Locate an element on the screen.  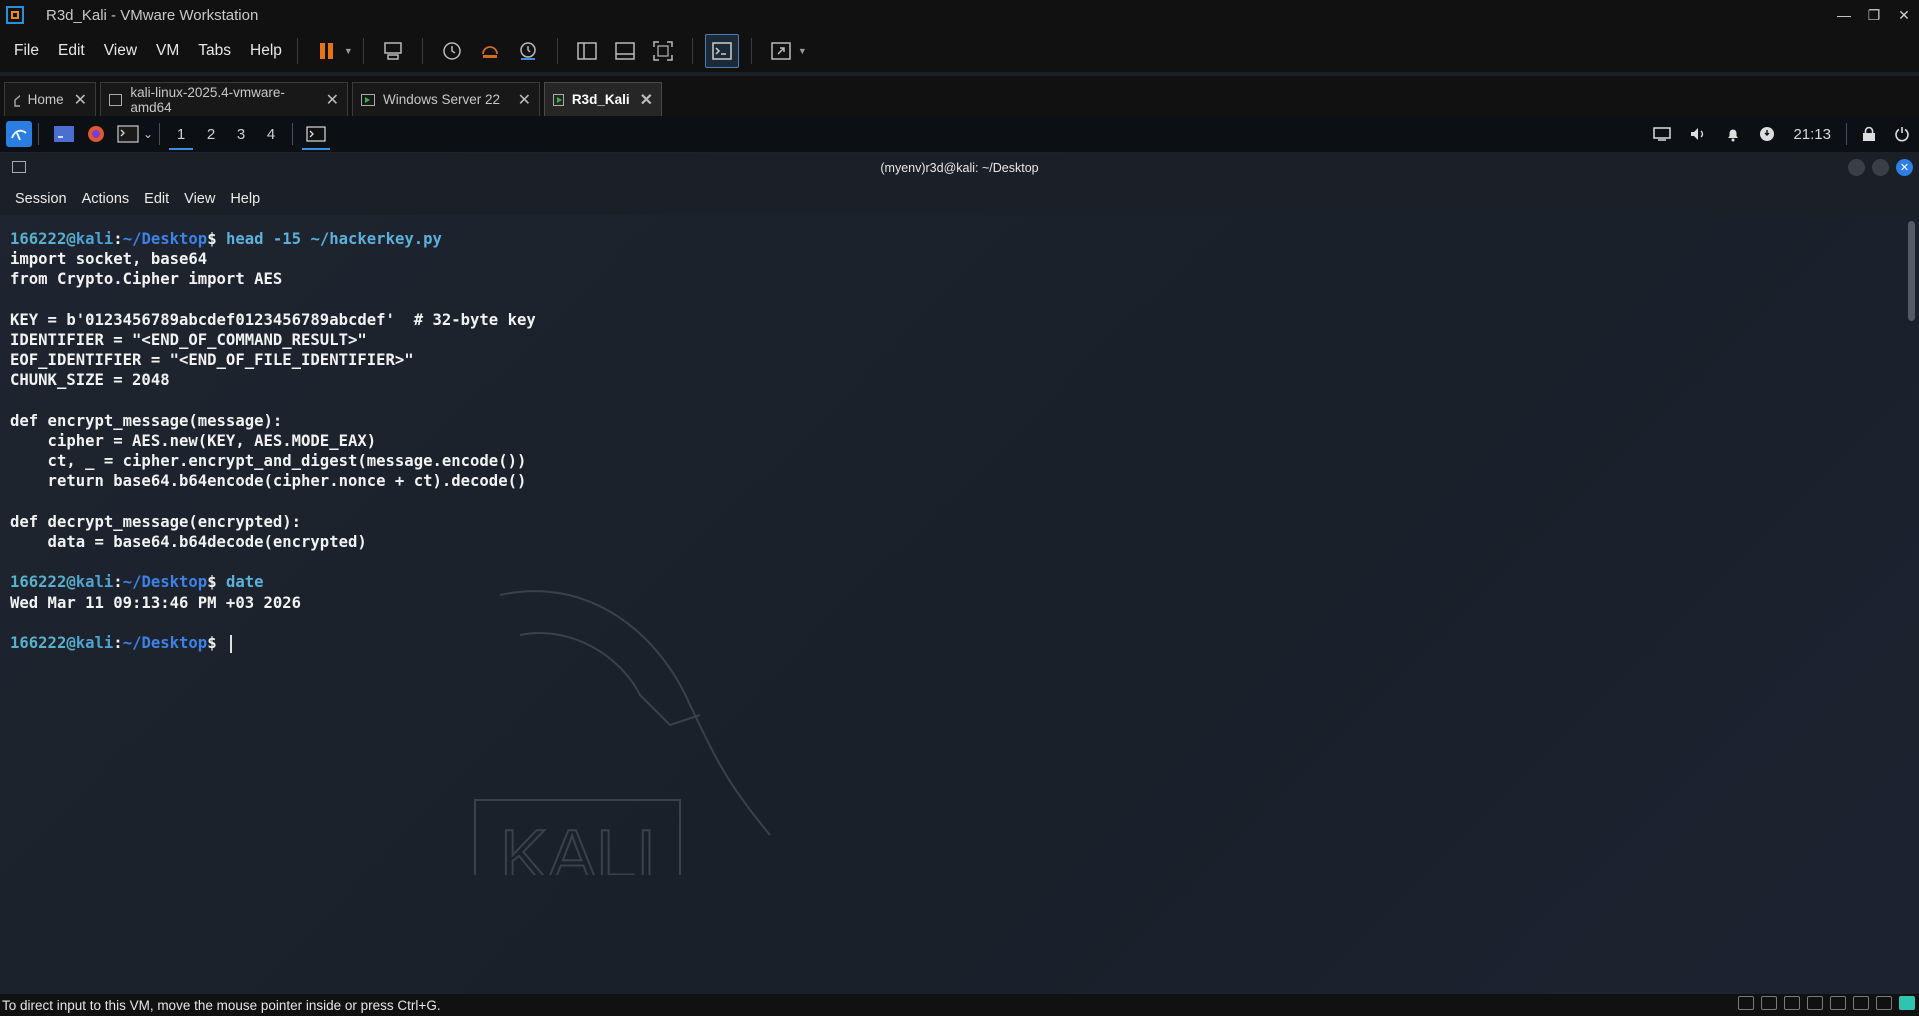
workspace-2: 2 is located at coordinates (211, 134).